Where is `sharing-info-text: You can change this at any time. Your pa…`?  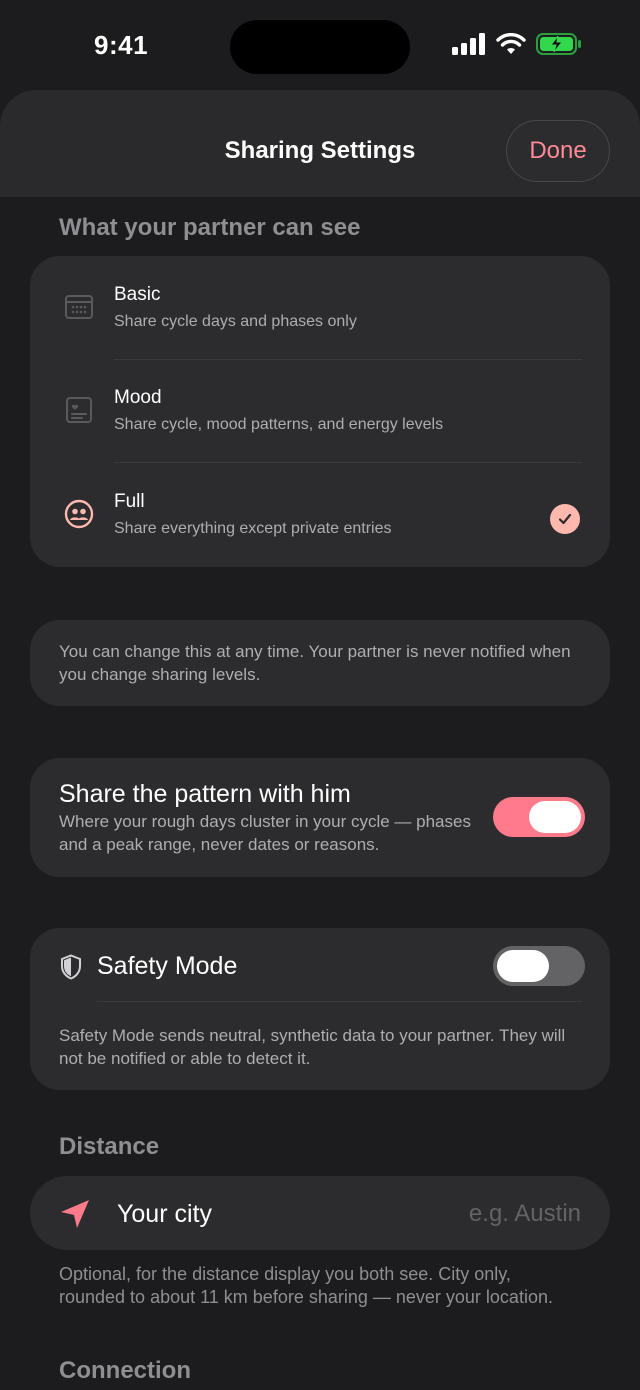 sharing-info-text: You can change this at any time. Your pa… is located at coordinates (315, 663).